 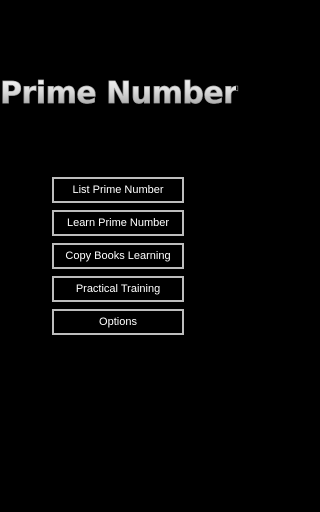 What do you see at coordinates (118, 289) in the screenshot?
I see `practical-training-button: Practical Training` at bounding box center [118, 289].